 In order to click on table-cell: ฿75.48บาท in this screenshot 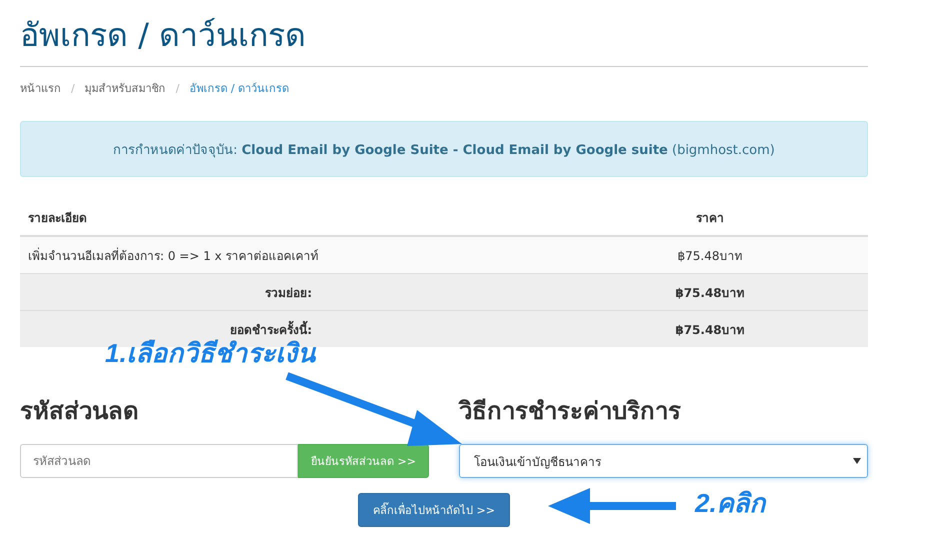, I will do `click(710, 328)`.